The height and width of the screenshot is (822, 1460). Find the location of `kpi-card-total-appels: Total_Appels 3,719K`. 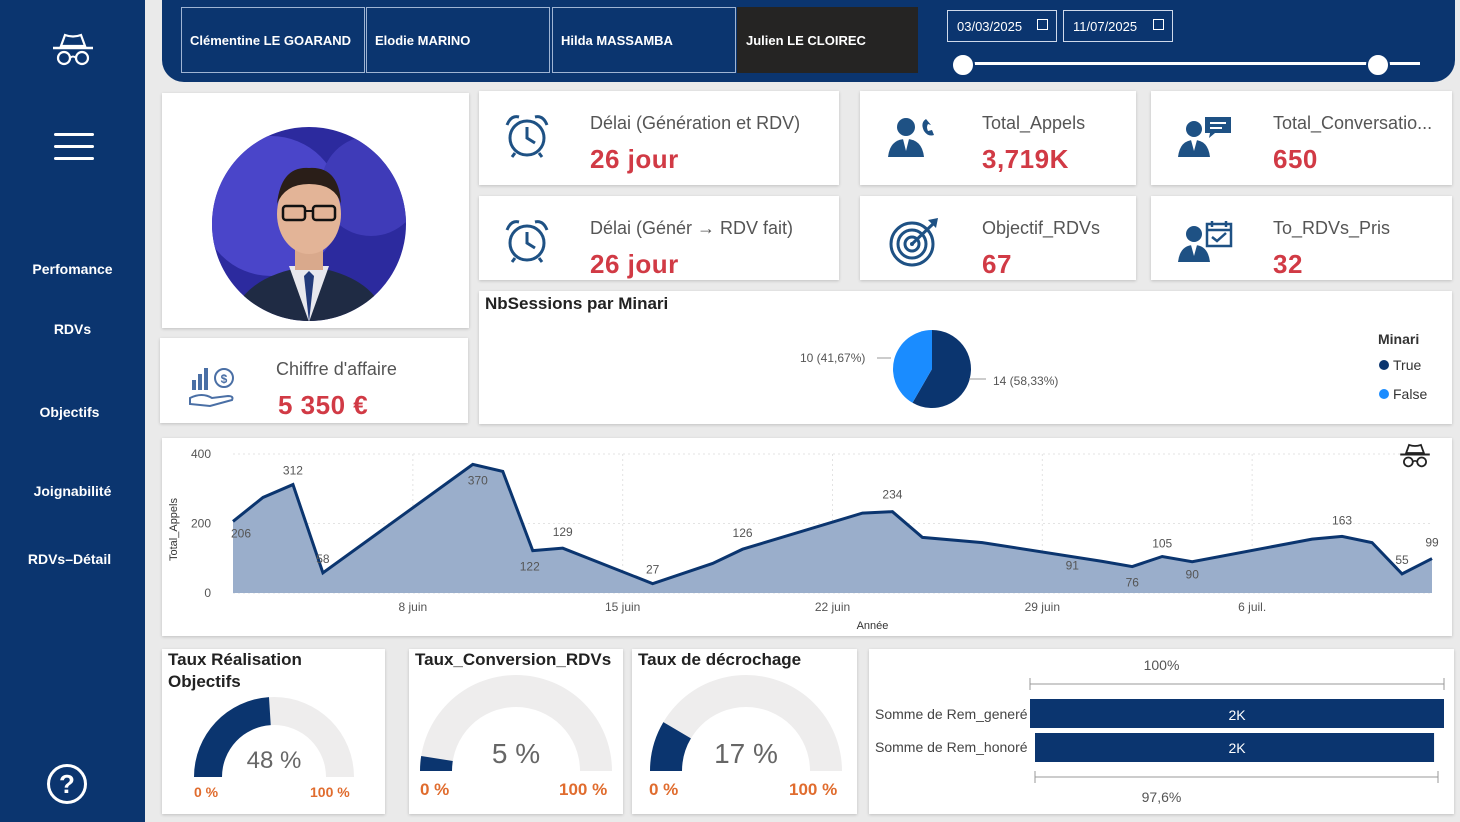

kpi-card-total-appels: Total_Appels 3,719K is located at coordinates (998, 138).